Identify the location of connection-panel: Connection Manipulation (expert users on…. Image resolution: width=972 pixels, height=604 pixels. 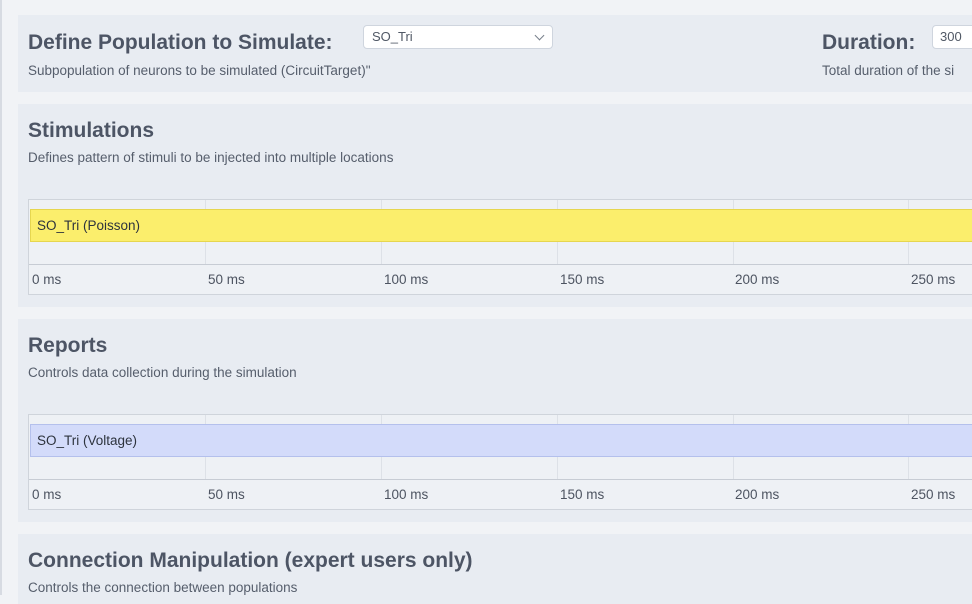
(495, 569).